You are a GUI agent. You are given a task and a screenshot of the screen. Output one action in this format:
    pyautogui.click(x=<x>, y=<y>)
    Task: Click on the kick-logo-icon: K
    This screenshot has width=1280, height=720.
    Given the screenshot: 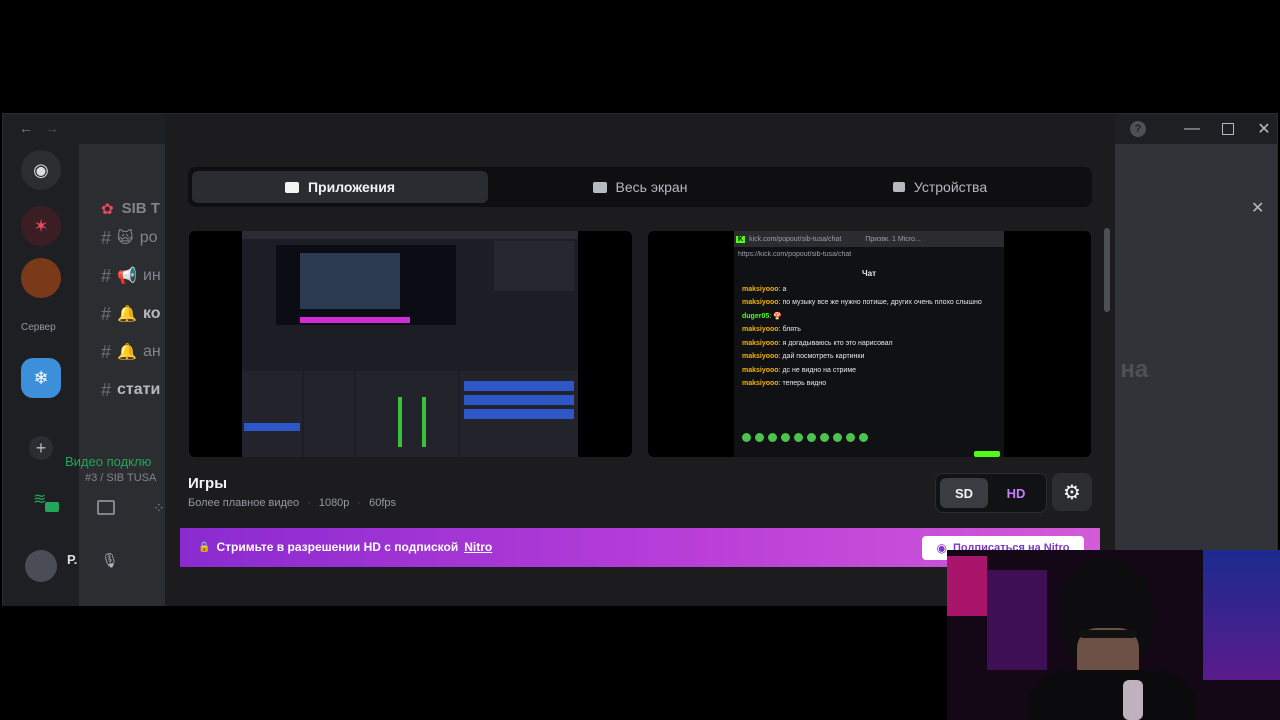 What is the action you would take?
    pyautogui.click(x=741, y=239)
    